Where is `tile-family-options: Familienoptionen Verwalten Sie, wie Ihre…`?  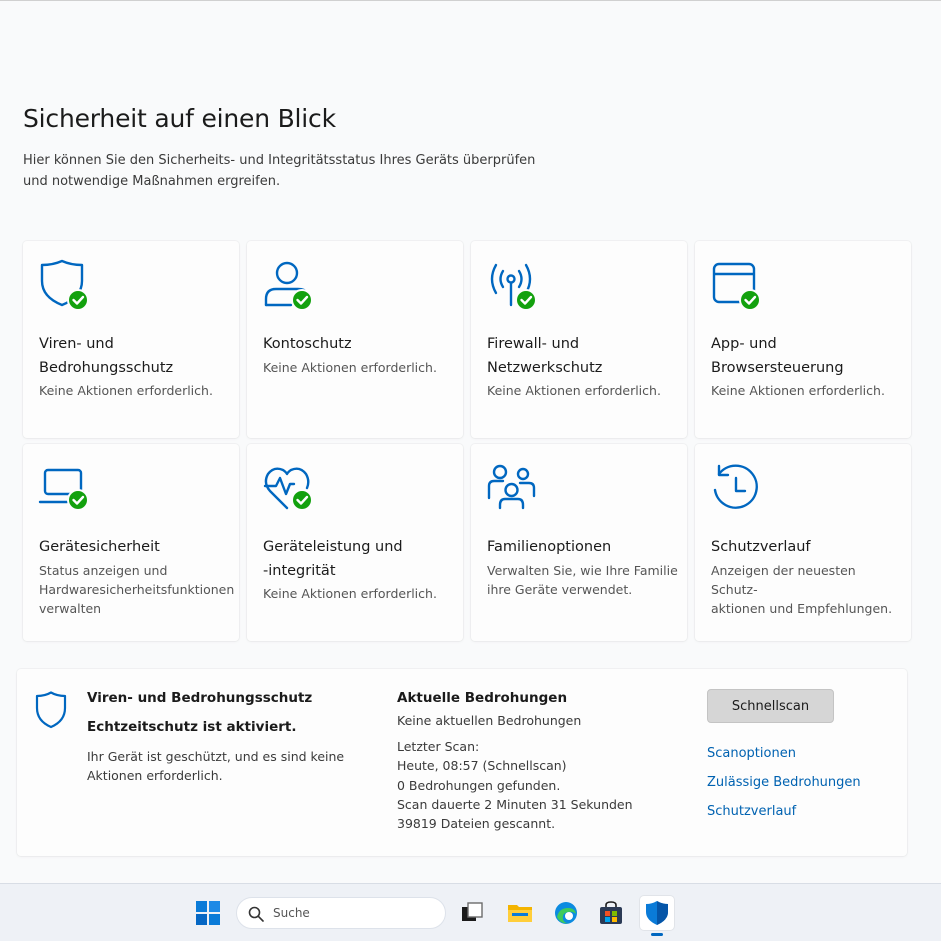
tile-family-options: Familienoptionen Verwalten Sie, wie Ihre… is located at coordinates (579, 542).